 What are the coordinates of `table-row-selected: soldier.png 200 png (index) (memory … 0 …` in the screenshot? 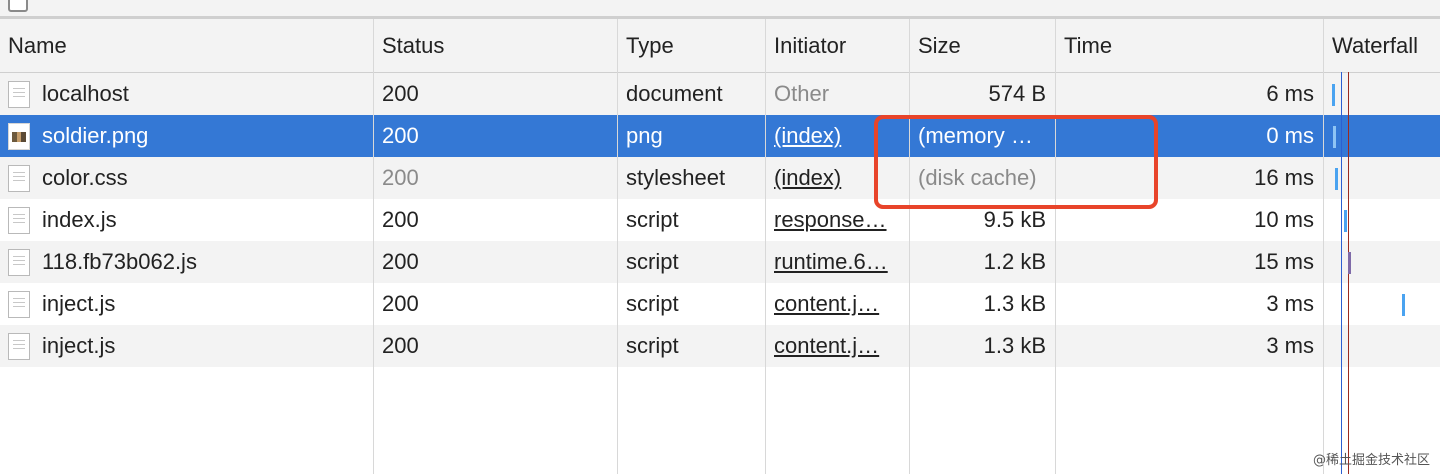 It's located at (720, 136).